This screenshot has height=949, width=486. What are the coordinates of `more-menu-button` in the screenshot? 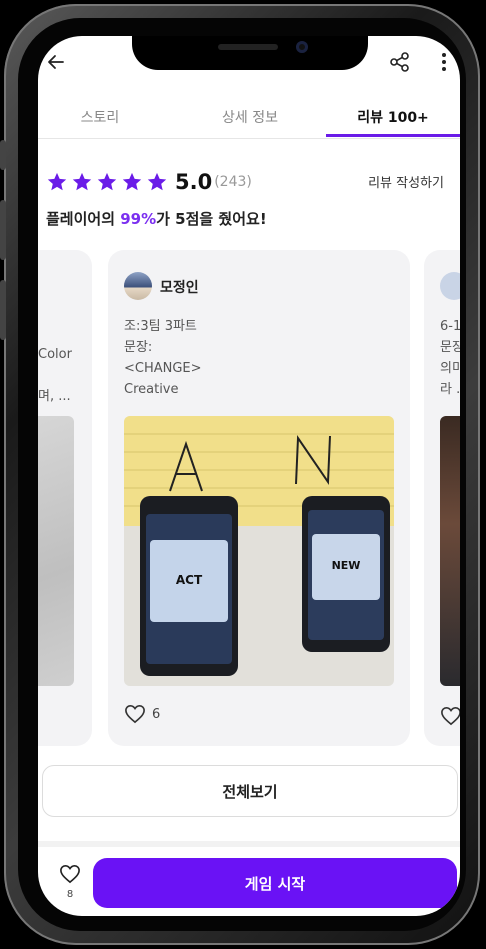 It's located at (444, 62).